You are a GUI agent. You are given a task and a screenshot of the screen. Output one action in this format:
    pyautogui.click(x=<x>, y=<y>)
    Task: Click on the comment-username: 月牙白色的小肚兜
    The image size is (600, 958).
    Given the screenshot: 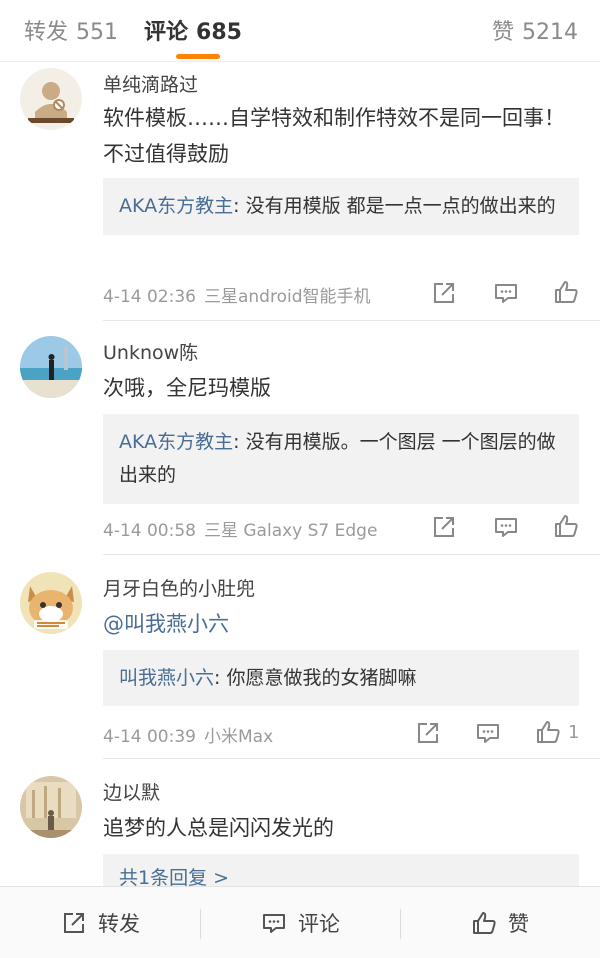 What is the action you would take?
    pyautogui.click(x=179, y=587)
    